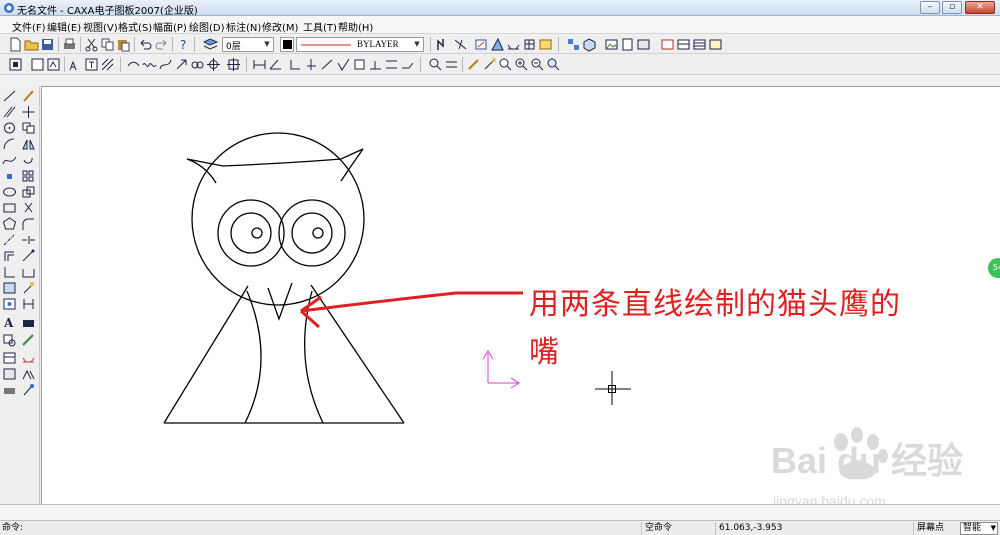 This screenshot has height=535, width=1000. What do you see at coordinates (980, 7) in the screenshot?
I see `close-button: ✕` at bounding box center [980, 7].